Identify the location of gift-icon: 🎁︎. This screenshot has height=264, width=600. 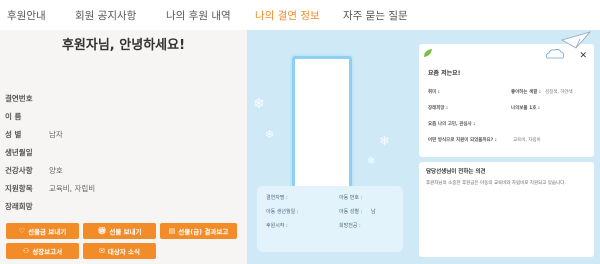
(102, 231).